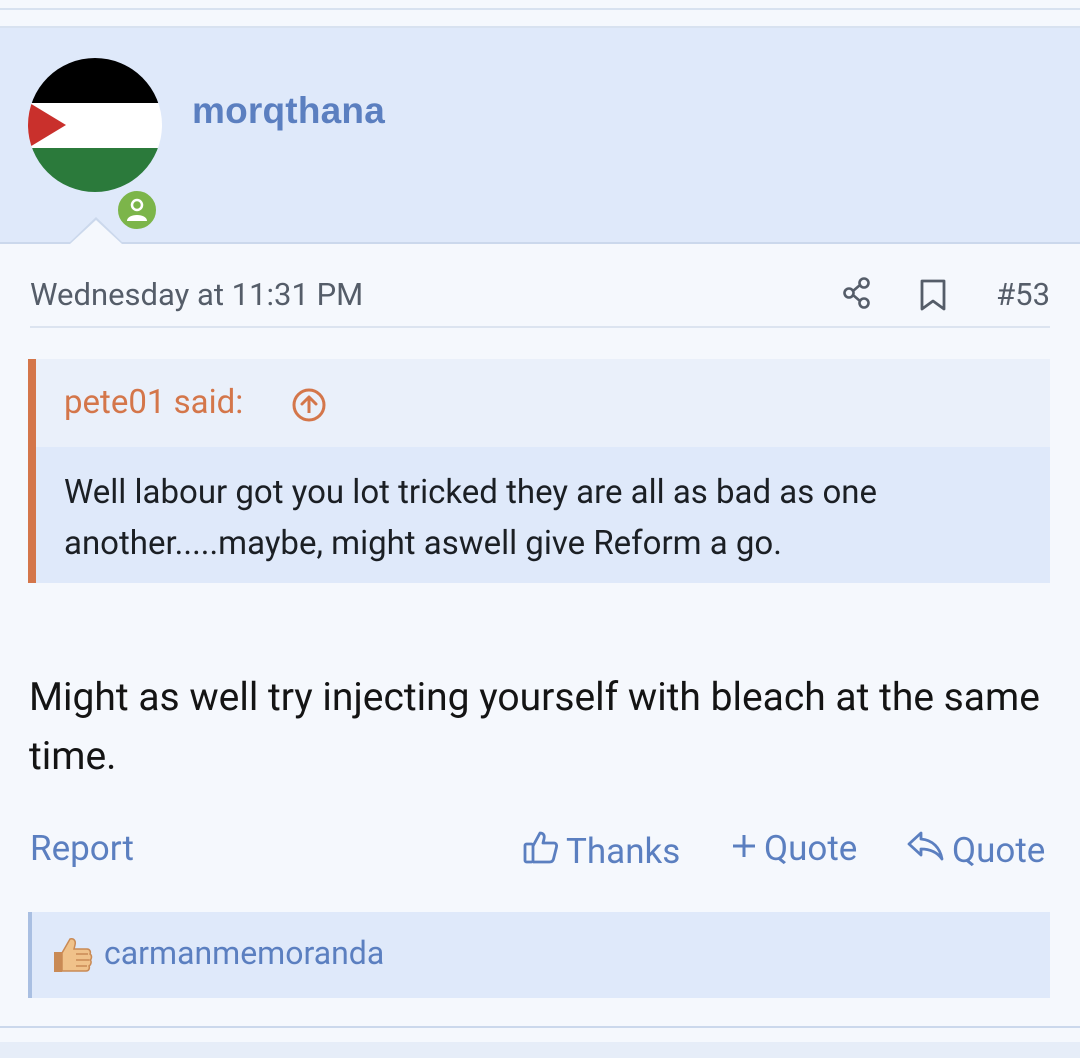  Describe the element at coordinates (82, 848) in the screenshot. I see `report-link: Report` at that location.